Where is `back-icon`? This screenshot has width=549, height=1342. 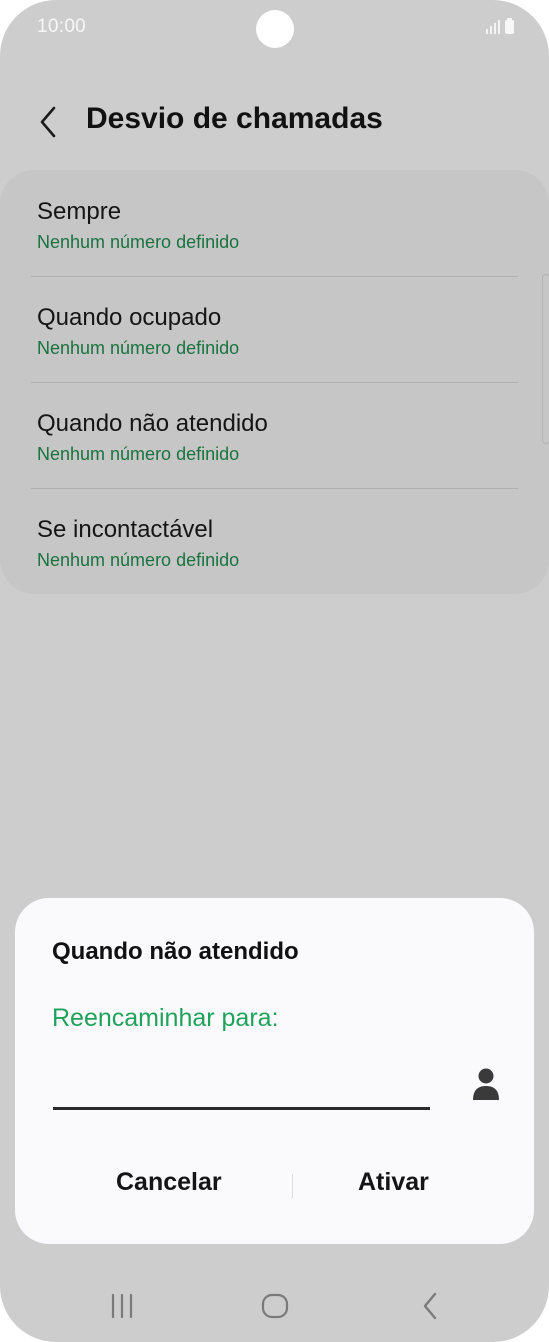
back-icon is located at coordinates (430, 1306).